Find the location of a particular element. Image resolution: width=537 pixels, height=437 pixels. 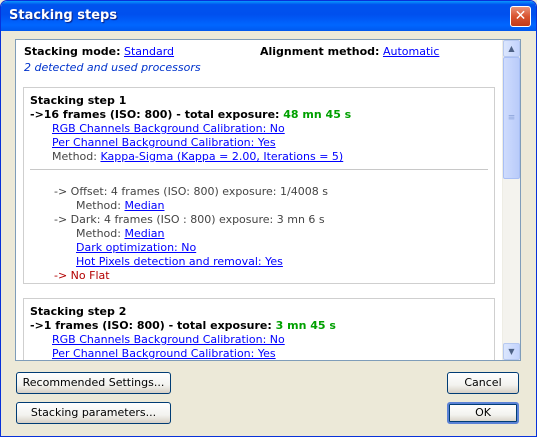

flat-info: -> No Flat is located at coordinates (82, 275).